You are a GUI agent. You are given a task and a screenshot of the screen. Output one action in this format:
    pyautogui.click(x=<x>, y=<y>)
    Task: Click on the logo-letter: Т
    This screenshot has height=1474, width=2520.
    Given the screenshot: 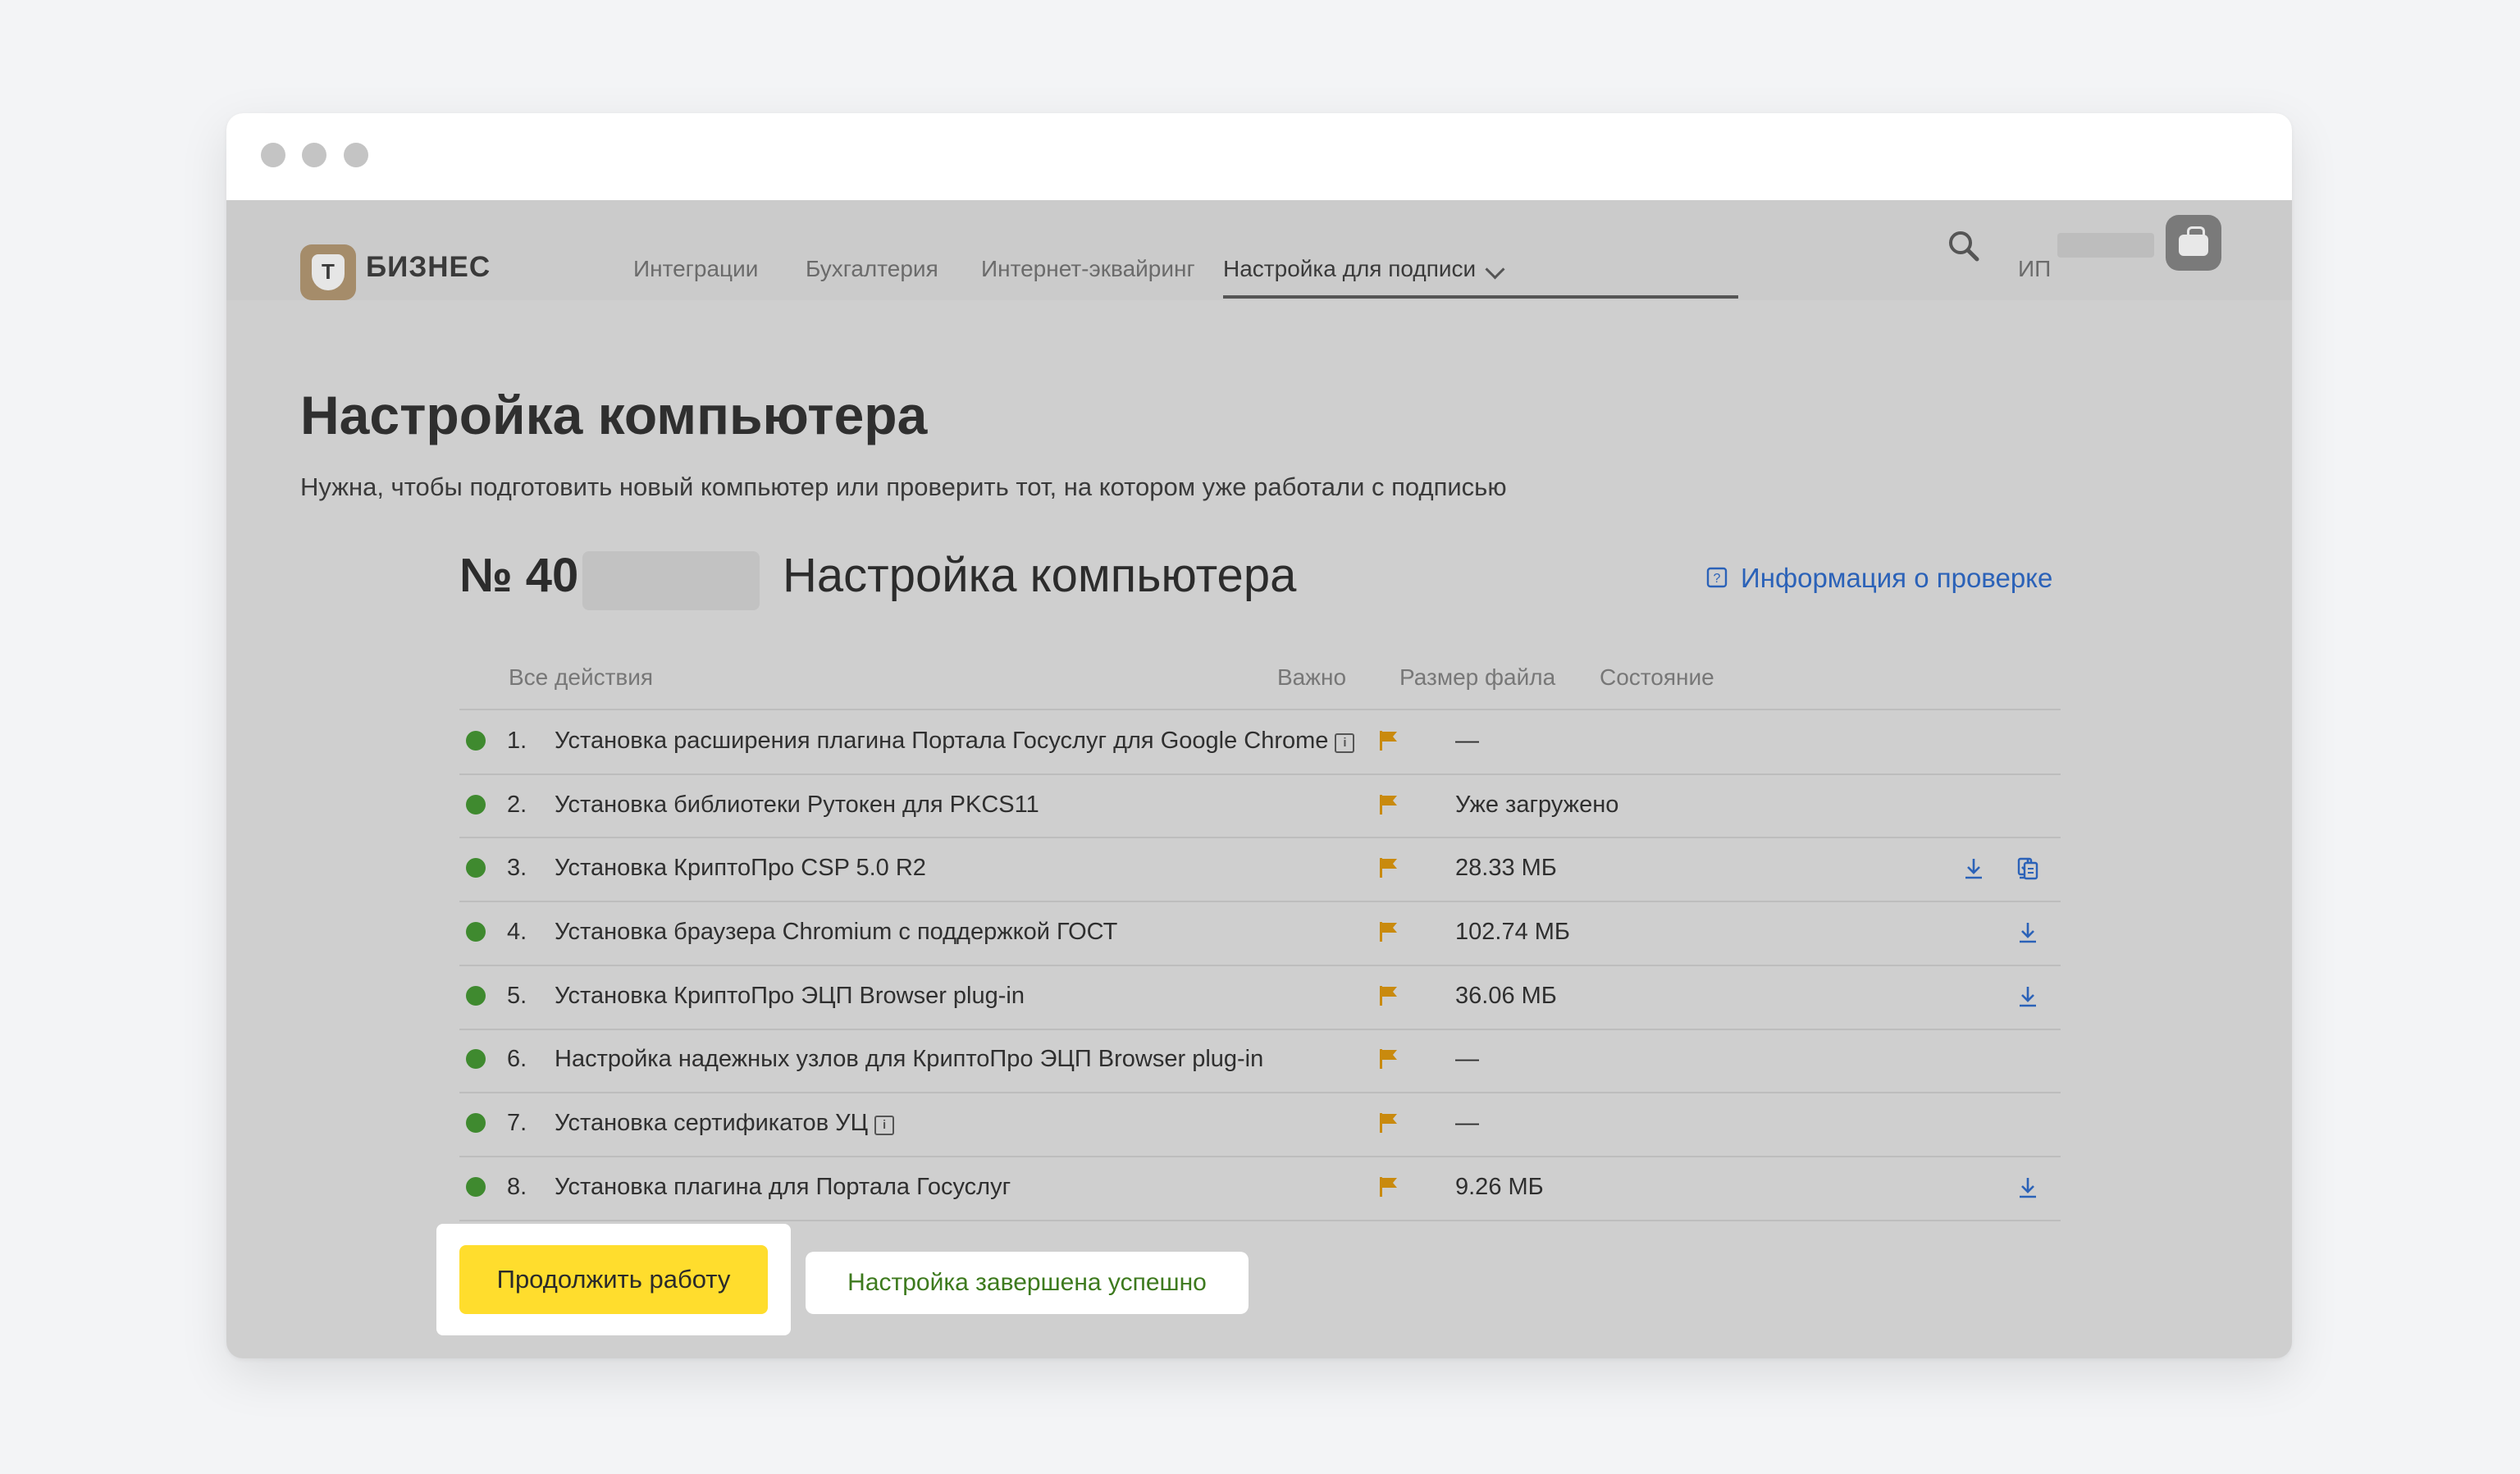 What is the action you would take?
    pyautogui.click(x=329, y=272)
    